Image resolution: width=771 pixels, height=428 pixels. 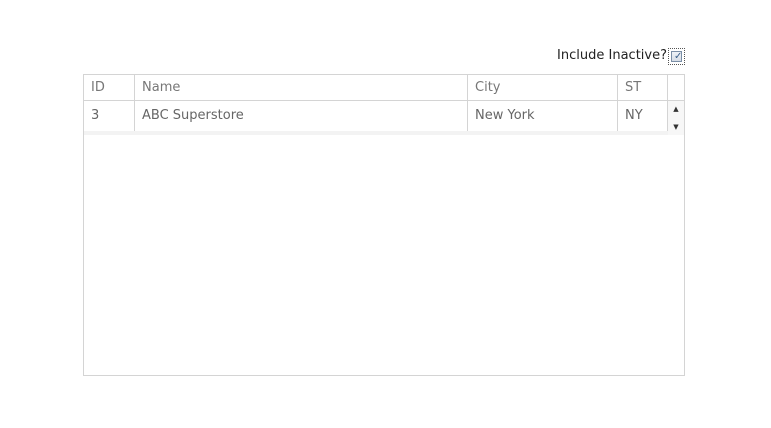 I want to click on table-row: 3 ABC Superstore New York NY, so click(x=376, y=116).